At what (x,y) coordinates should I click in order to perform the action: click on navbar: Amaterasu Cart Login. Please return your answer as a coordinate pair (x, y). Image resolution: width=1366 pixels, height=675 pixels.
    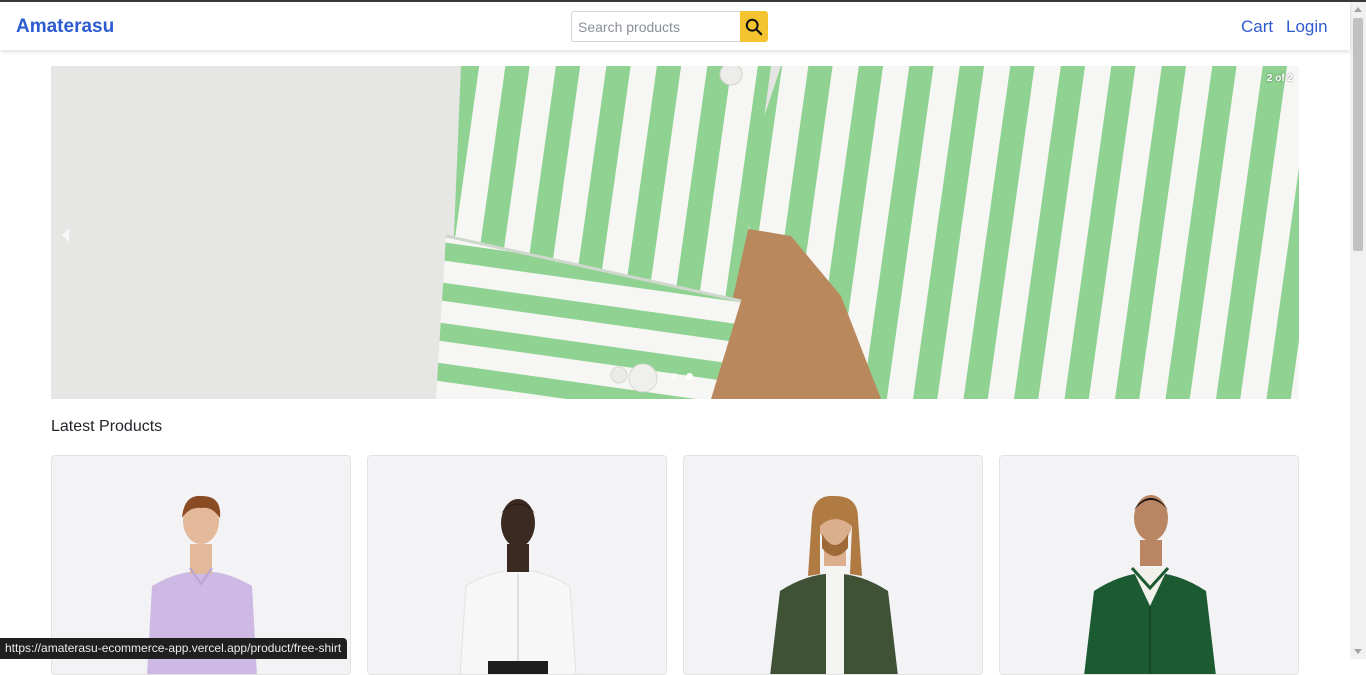
    Looking at the image, I should click on (675, 26).